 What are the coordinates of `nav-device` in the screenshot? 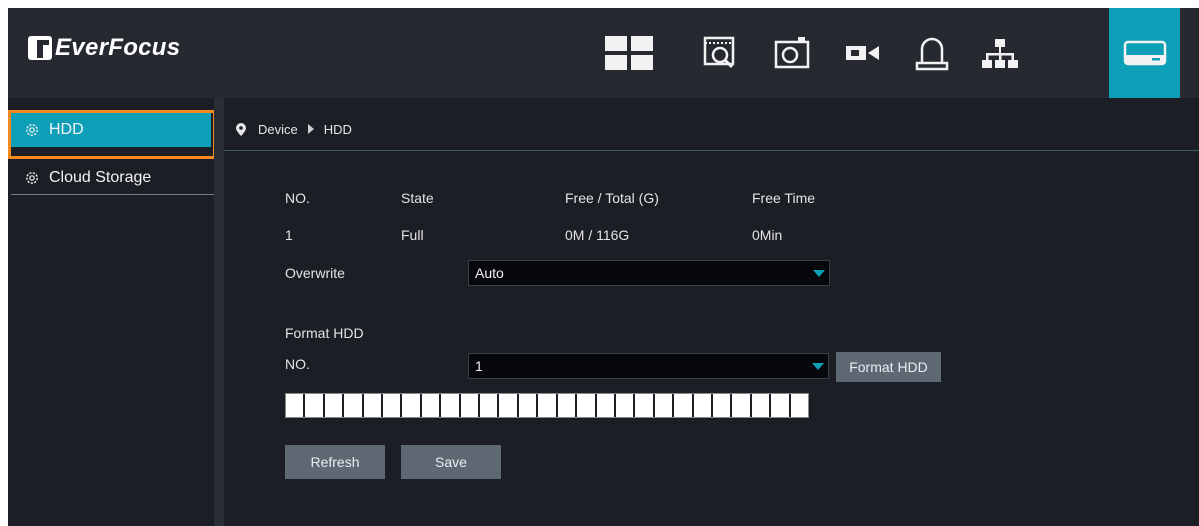 It's located at (1144, 53).